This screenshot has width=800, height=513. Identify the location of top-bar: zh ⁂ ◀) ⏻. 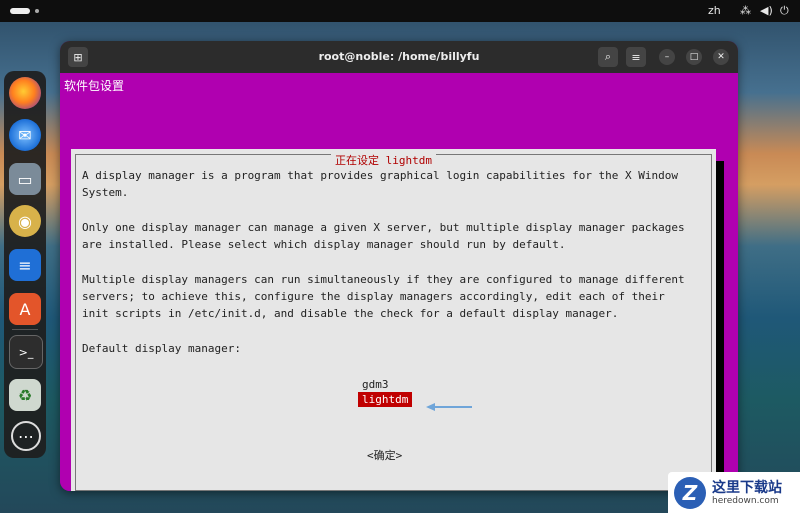
(400, 11).